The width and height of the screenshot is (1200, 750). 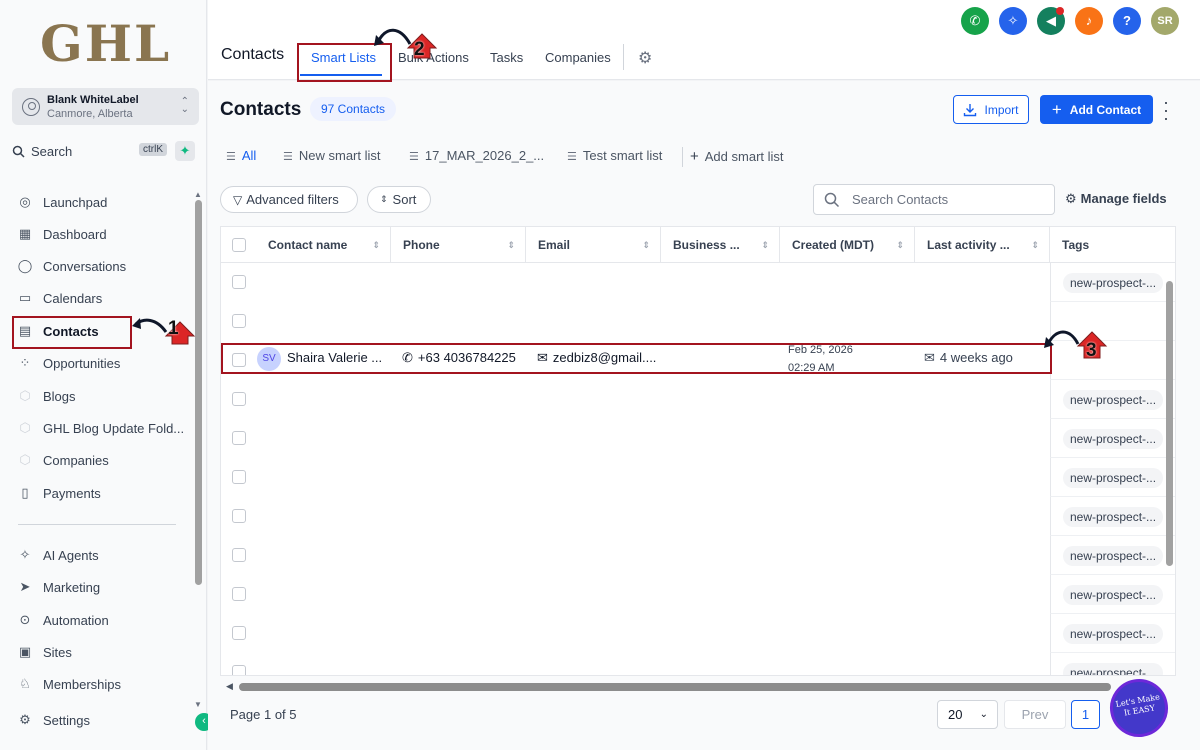 I want to click on column-last-activity: Last activity ... ⇕, so click(x=982, y=245).